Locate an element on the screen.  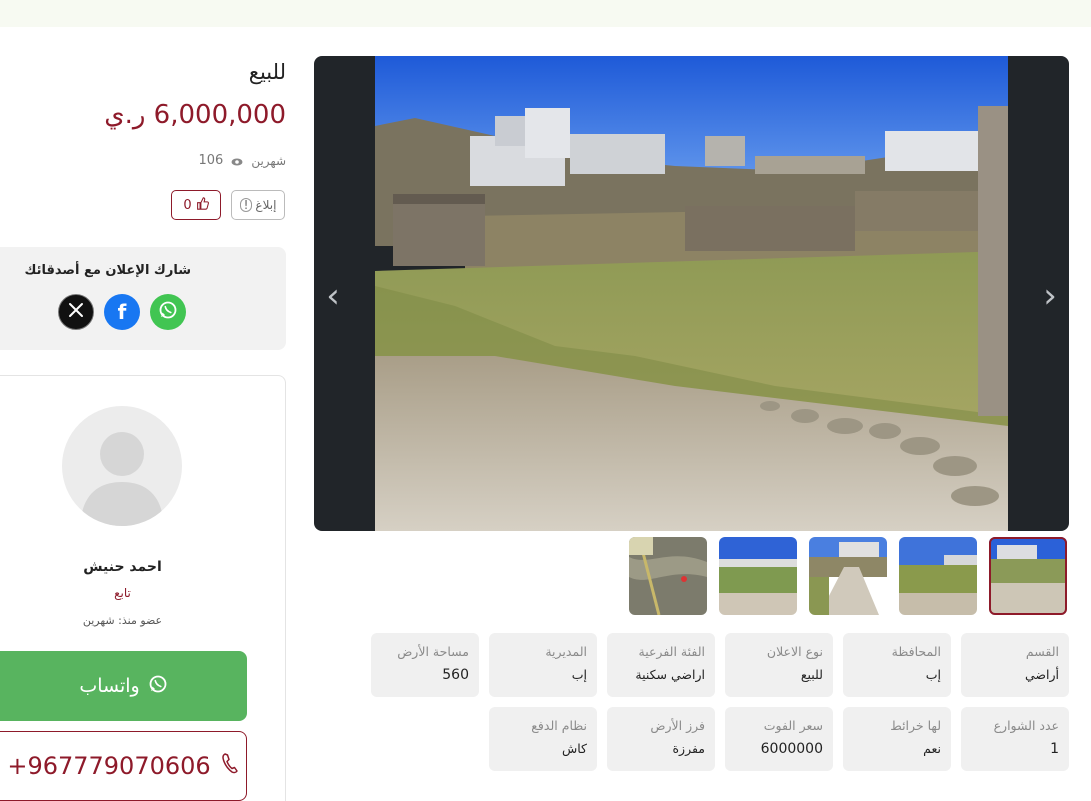
view-count: 106 is located at coordinates (211, 160).